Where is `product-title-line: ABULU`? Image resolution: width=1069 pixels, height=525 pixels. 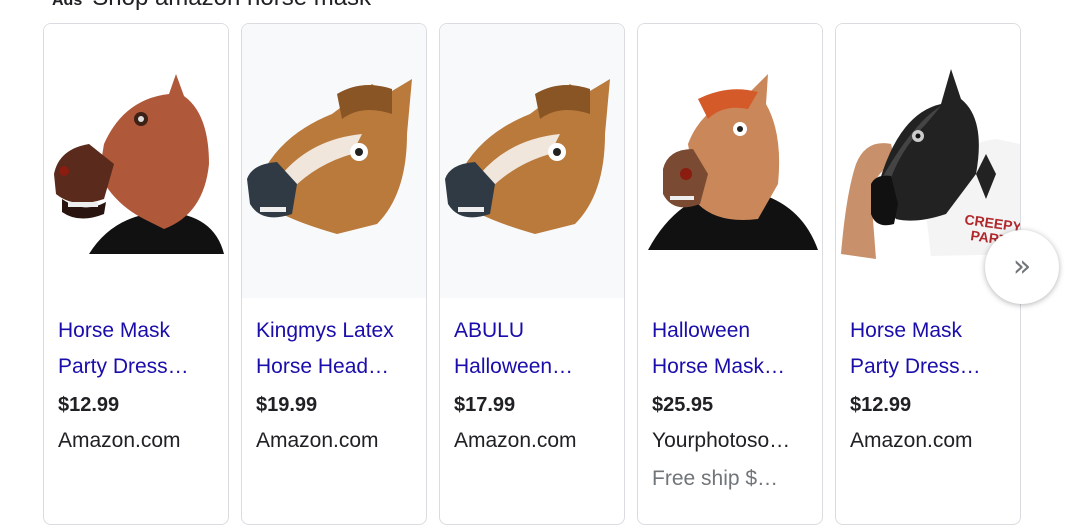
product-title-line: ABULU is located at coordinates (533, 331).